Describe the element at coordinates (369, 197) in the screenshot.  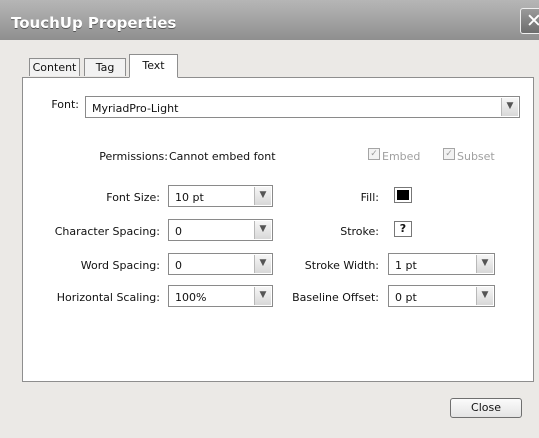
I see `fill-label: Fill:` at that location.